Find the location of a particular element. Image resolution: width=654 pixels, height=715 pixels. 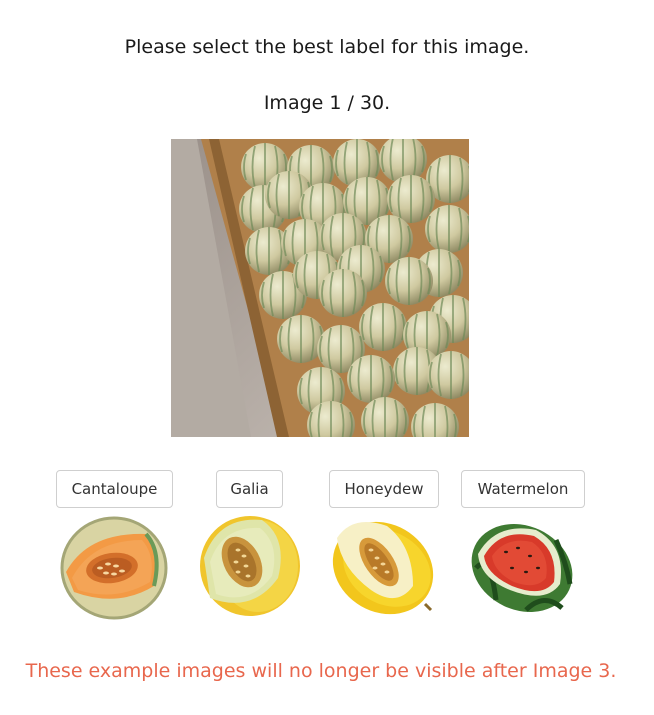

label-button-cantaloupe: Cantaloupe is located at coordinates (114, 489).